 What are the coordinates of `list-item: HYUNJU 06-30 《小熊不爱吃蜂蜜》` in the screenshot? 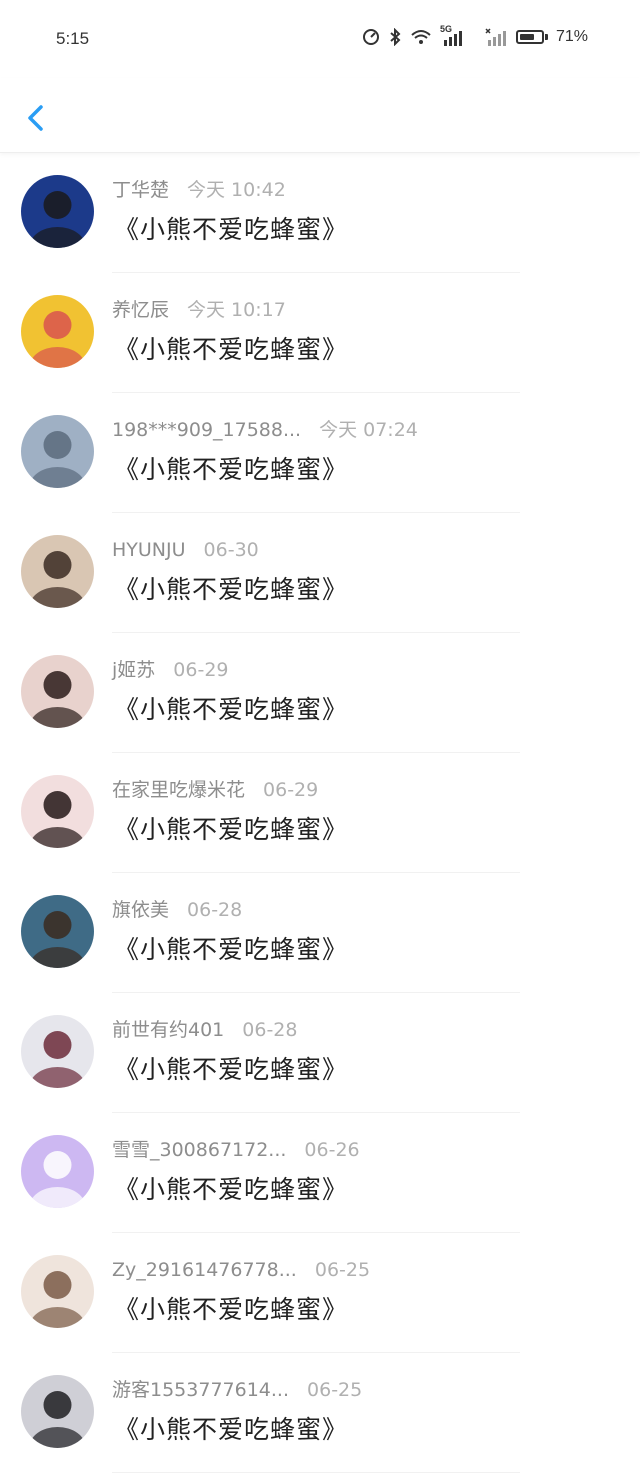 It's located at (320, 573).